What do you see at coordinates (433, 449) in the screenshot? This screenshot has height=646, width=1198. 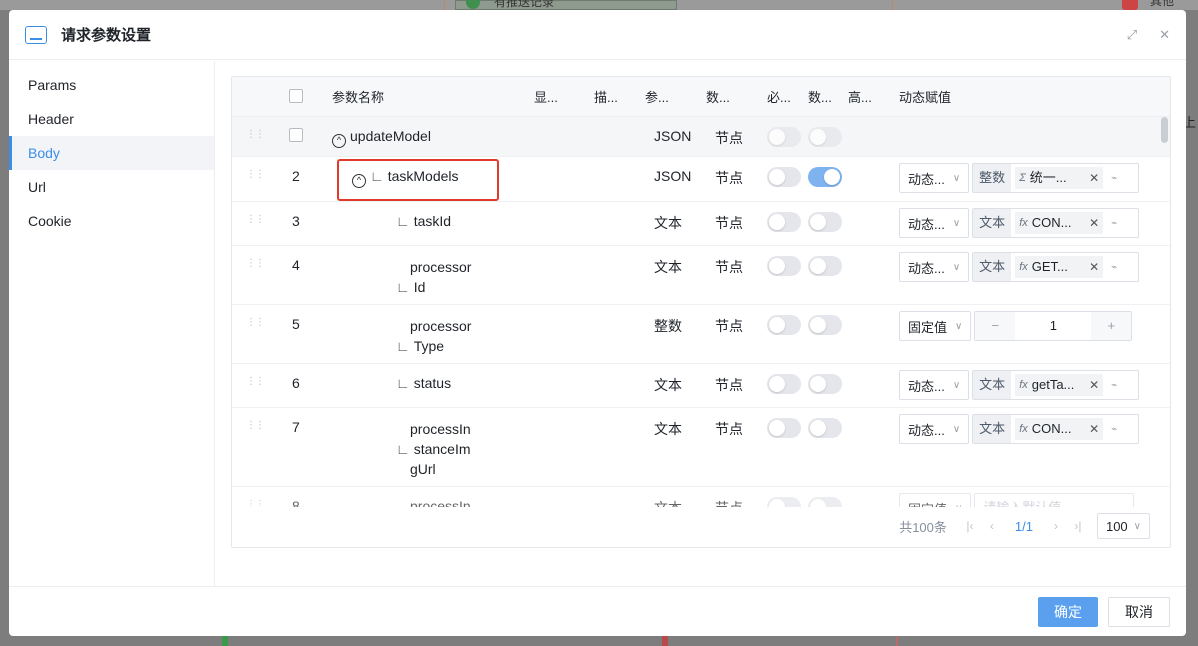 I see `param-name: processIn ∟ stanceIm gUrl` at bounding box center [433, 449].